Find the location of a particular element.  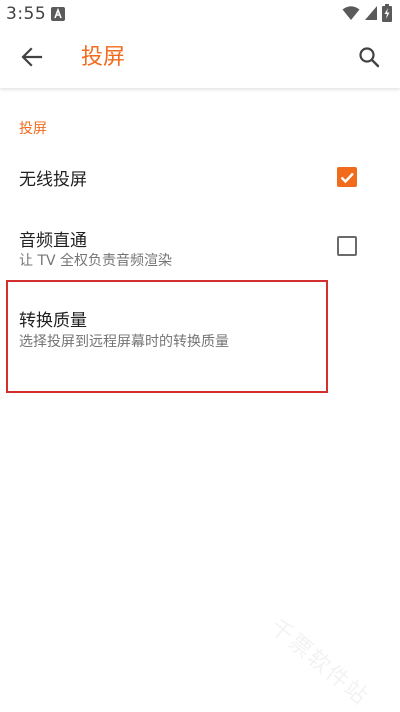

pref-title: 音频直通 is located at coordinates (53, 241).